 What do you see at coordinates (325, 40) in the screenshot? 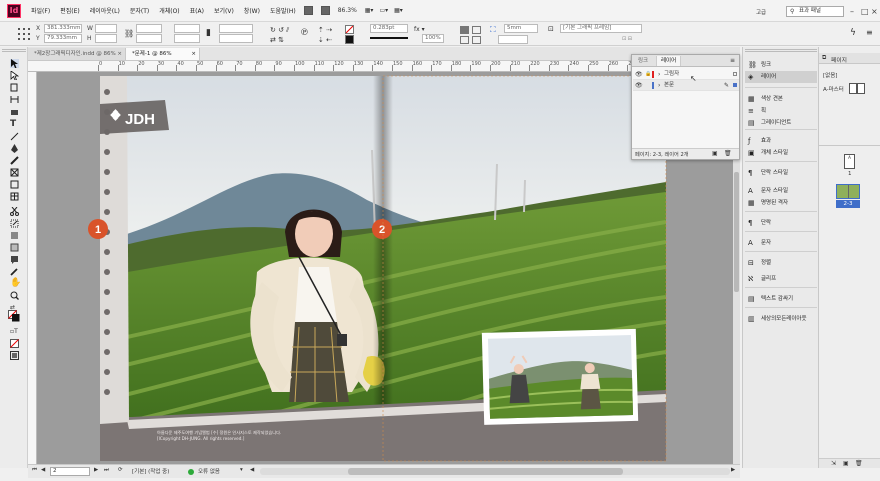
I see `select-previous-icon: ⇣ ⇠` at bounding box center [325, 40].